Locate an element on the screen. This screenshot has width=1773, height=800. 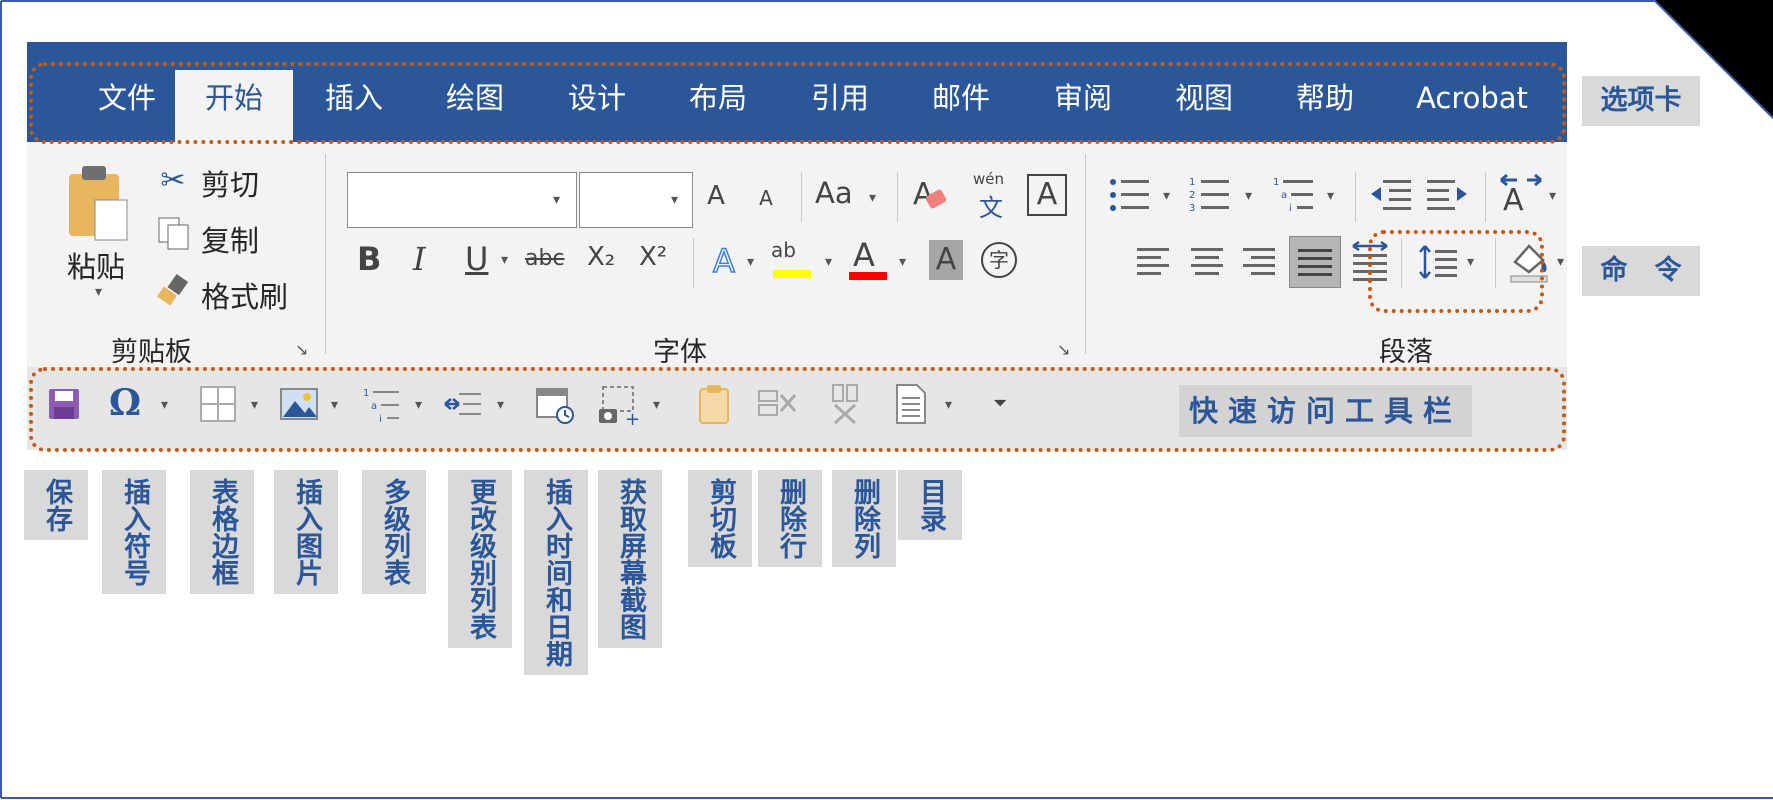
enclose-characters-icon: 字 is located at coordinates (999, 260).